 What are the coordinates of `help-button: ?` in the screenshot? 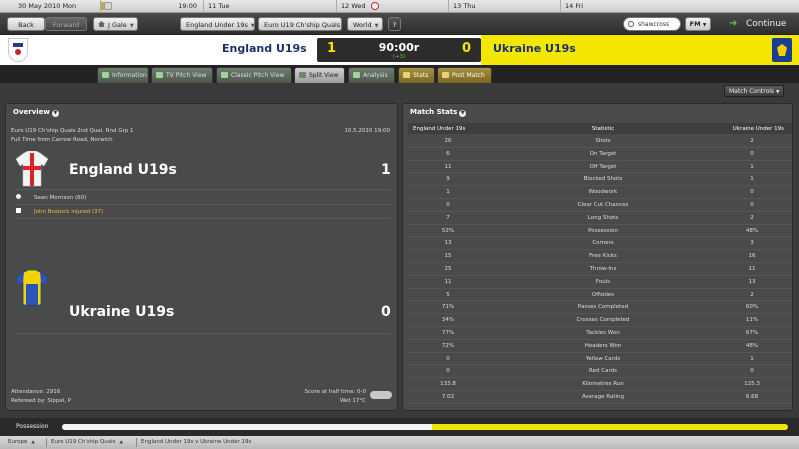 It's located at (394, 24).